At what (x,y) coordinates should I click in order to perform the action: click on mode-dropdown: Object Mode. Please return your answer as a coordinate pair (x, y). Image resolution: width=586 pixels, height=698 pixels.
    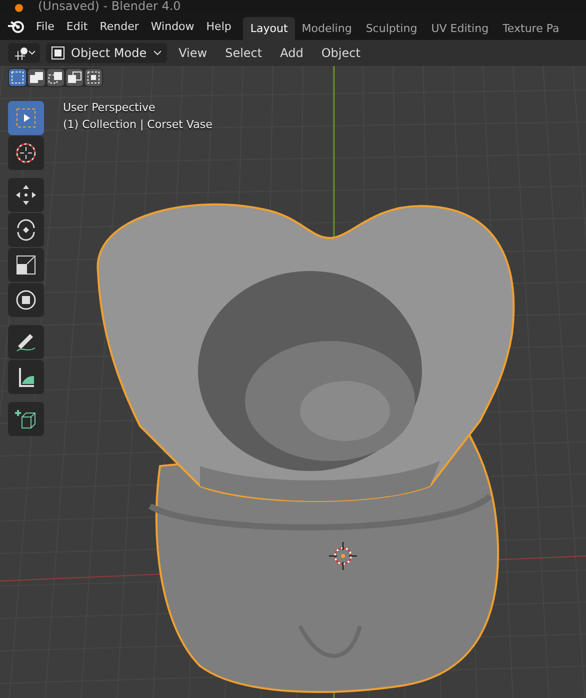
    Looking at the image, I should click on (106, 53).